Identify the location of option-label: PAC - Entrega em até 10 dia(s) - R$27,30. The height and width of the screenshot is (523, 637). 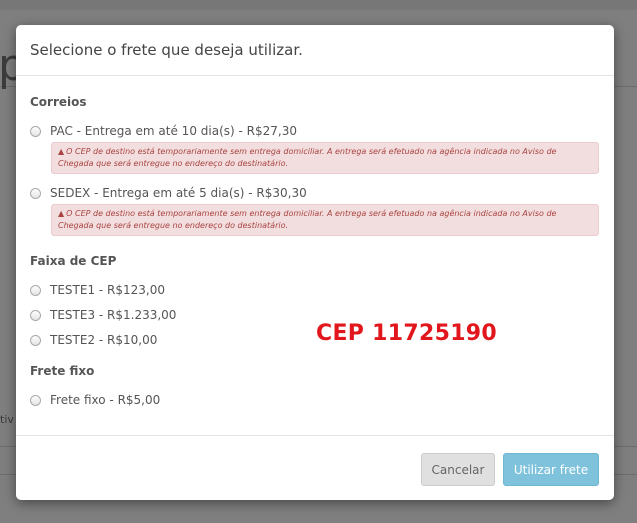
(173, 131).